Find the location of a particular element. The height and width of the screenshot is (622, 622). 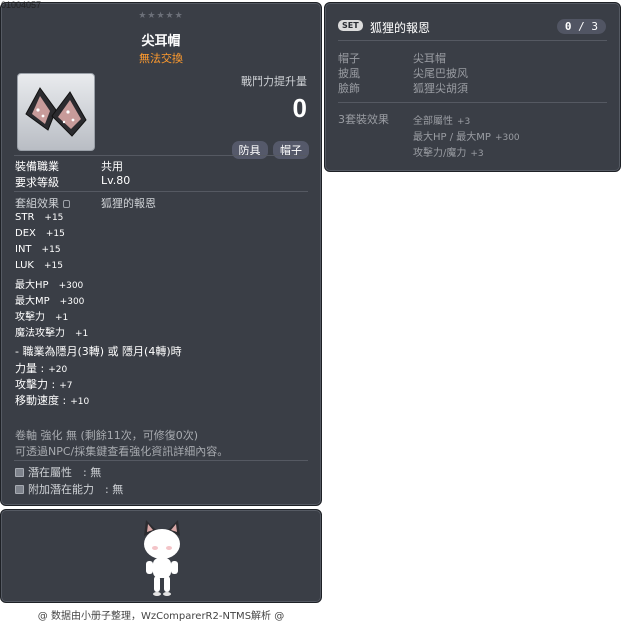

stat-row: LUK +15 is located at coordinates (39, 265).